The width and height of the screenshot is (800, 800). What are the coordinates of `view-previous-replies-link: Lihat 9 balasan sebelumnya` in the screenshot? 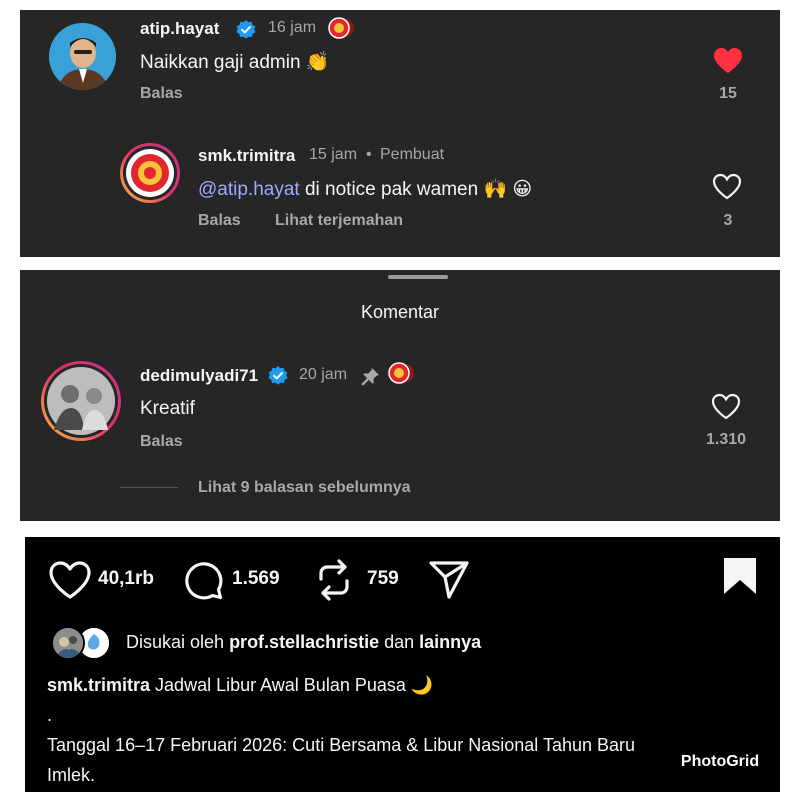 It's located at (304, 488).